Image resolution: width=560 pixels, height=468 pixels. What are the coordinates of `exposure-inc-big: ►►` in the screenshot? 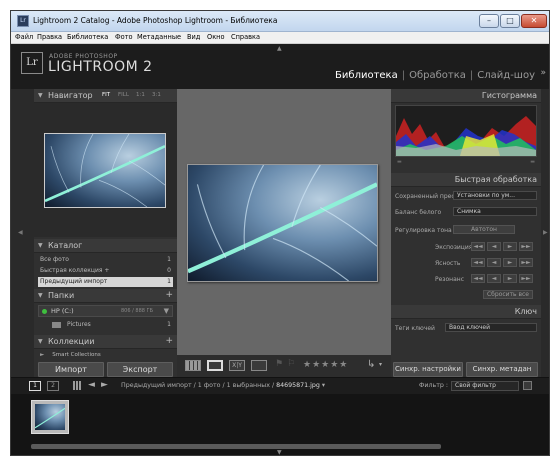 It's located at (526, 246).